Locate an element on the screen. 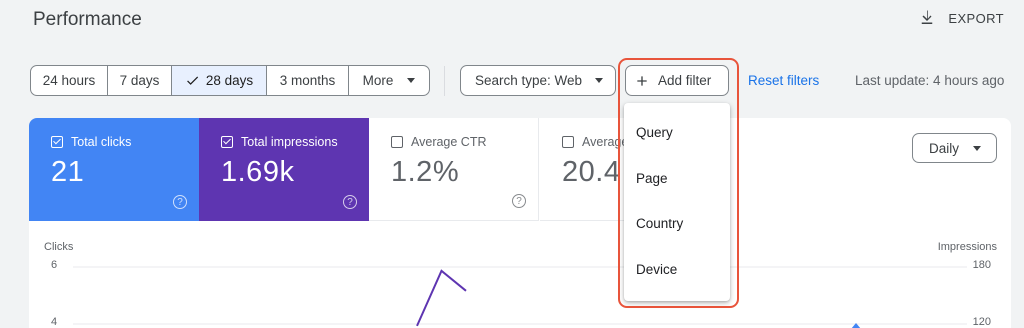  date-28-days-button: 28 days is located at coordinates (219, 80).